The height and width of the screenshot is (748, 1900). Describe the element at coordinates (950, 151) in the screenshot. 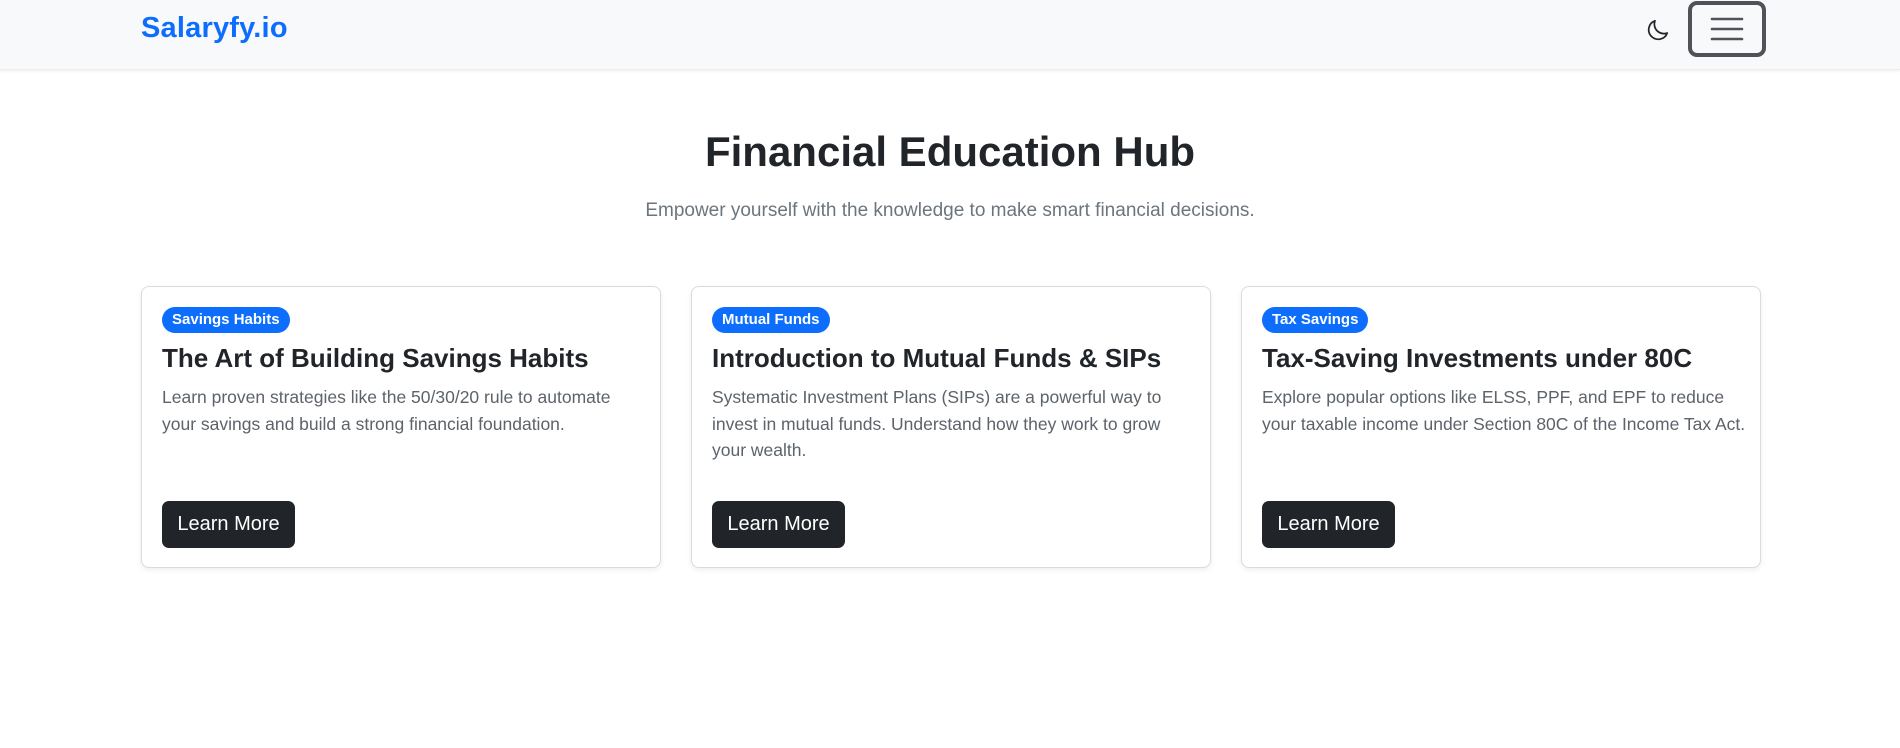

I see `page-title: Financial Education Hub` at that location.